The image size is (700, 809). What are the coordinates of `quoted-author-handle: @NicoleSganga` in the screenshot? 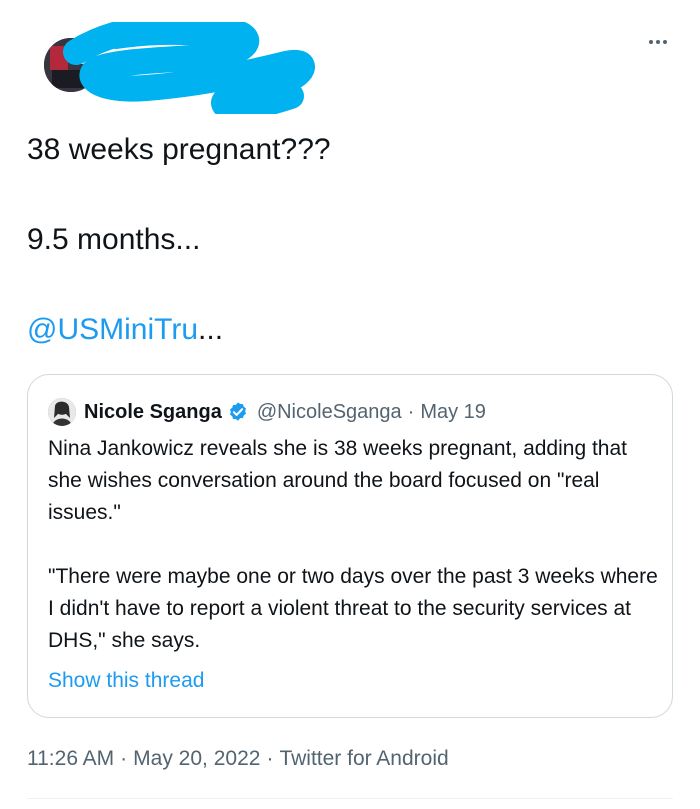 It's located at (329, 412).